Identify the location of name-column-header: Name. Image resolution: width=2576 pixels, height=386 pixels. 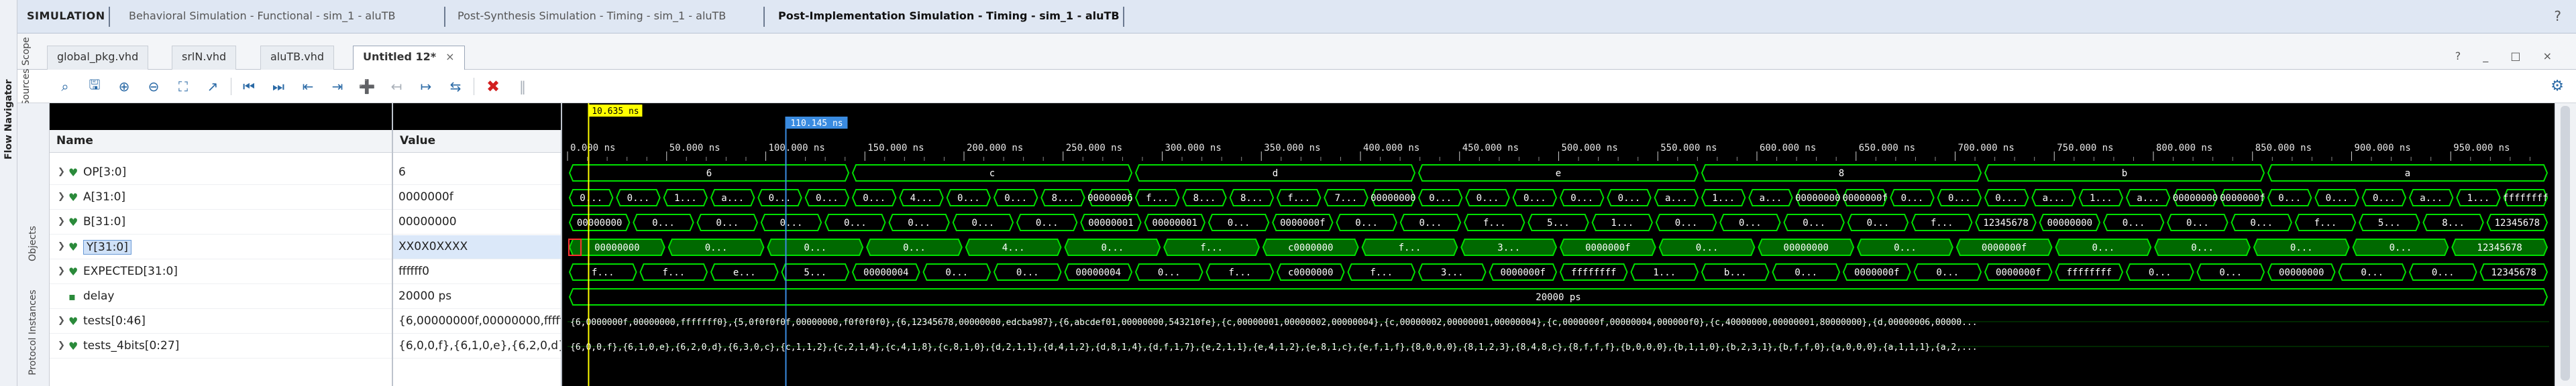
(221, 141).